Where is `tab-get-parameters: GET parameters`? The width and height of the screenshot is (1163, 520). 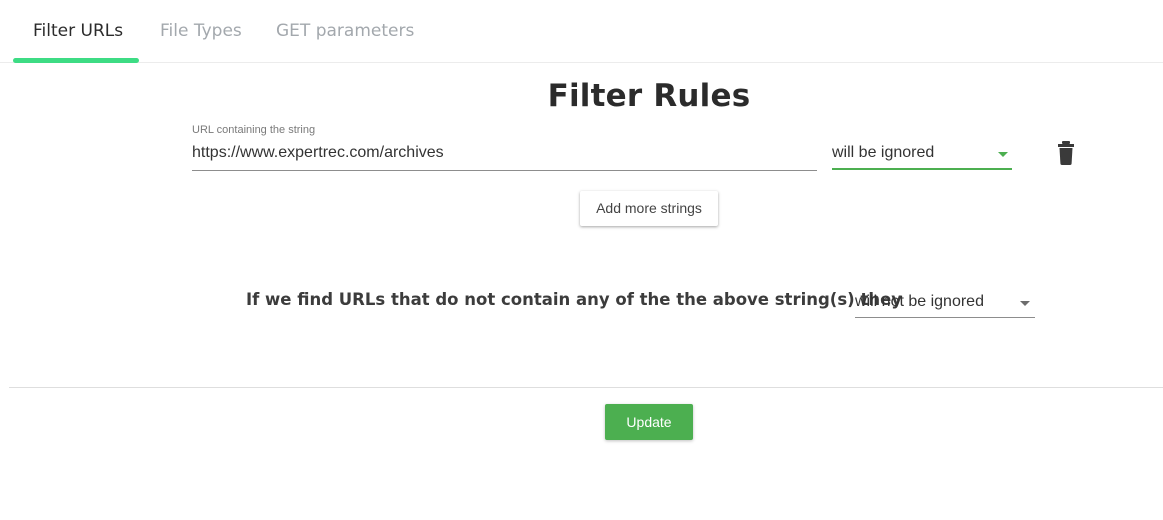 tab-get-parameters: GET parameters is located at coordinates (345, 31).